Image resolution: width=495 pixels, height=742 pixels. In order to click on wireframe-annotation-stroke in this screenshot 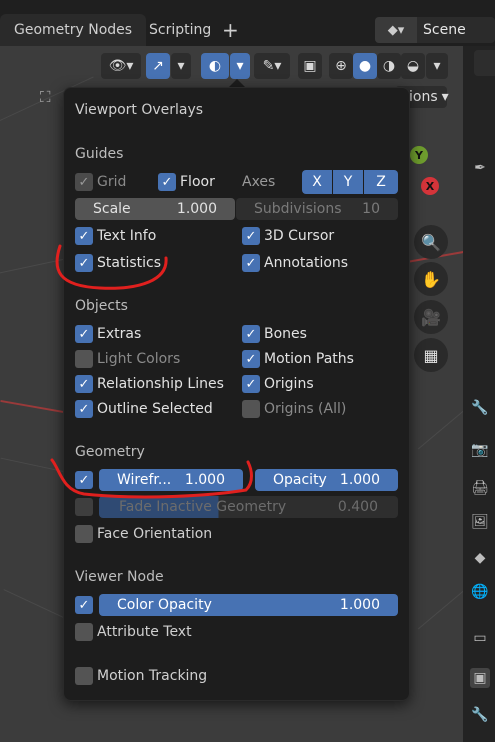, I will do `click(151, 478)`.